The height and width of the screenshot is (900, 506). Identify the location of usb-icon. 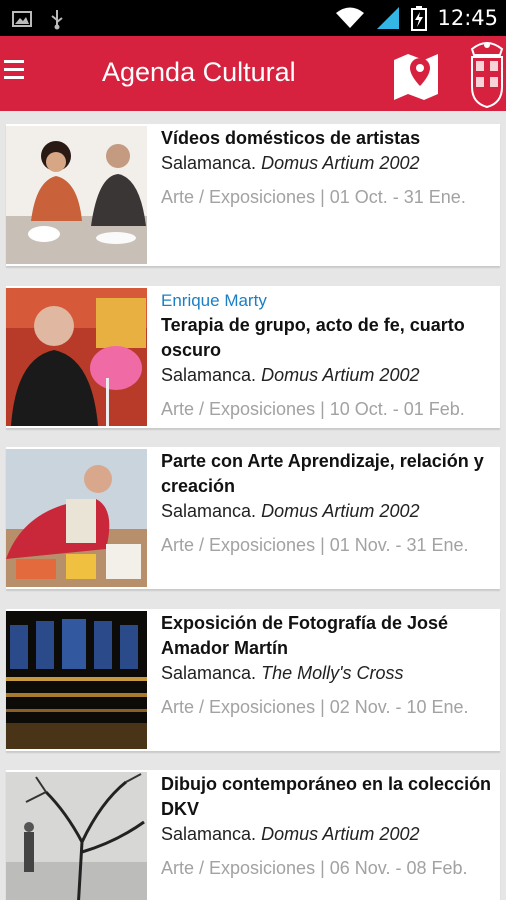
(57, 20).